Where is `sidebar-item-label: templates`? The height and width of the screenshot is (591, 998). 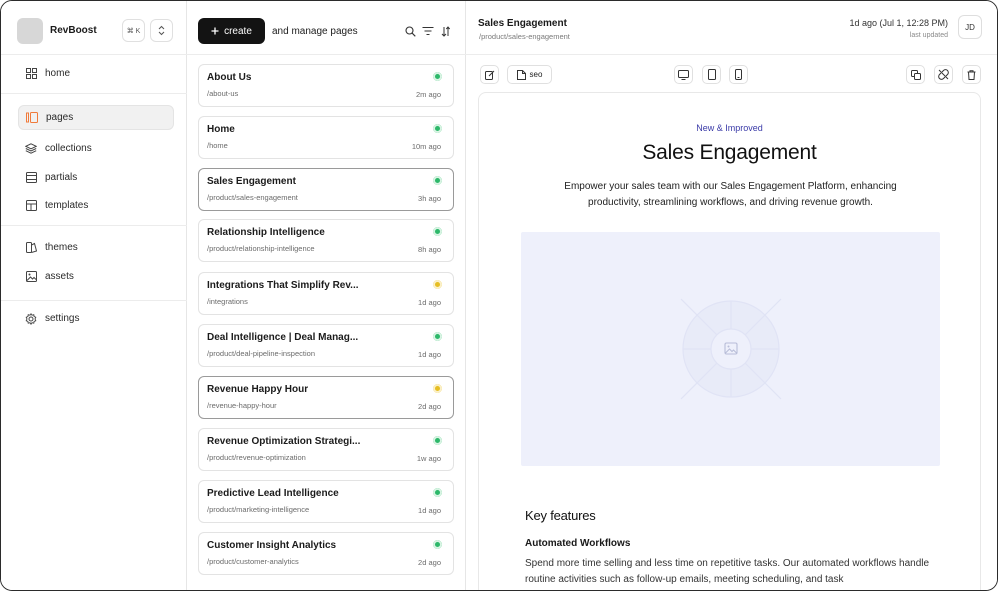 sidebar-item-label: templates is located at coordinates (67, 205).